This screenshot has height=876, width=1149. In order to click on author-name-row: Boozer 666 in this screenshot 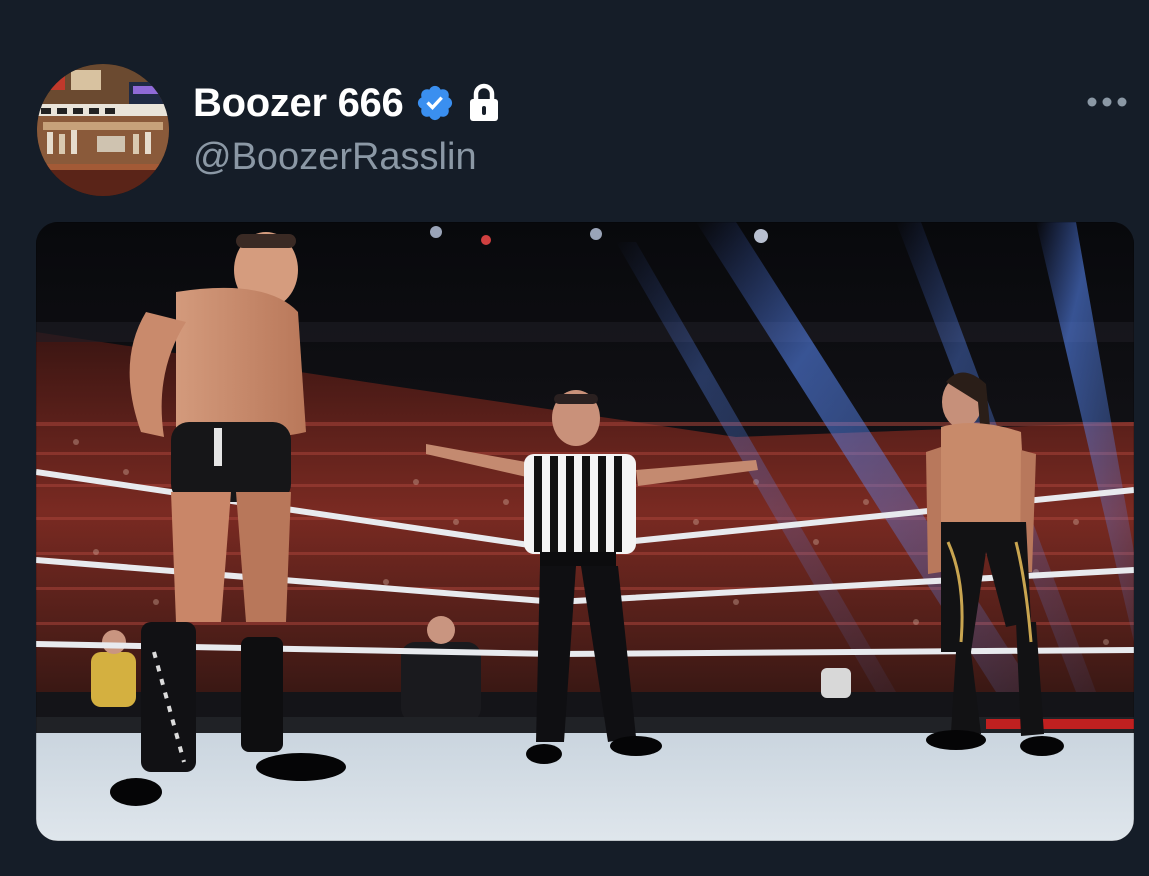, I will do `click(347, 103)`.